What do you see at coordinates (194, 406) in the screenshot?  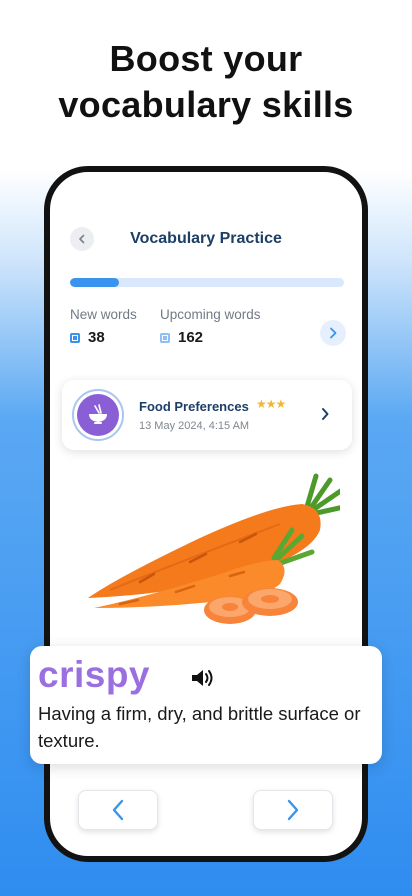 I see `lesson-title: Food Preferences` at bounding box center [194, 406].